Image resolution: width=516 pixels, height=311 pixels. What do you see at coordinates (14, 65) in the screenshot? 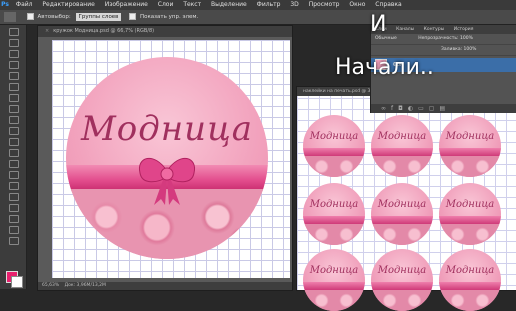
I see `magic-wand-tool-icon` at bounding box center [14, 65].